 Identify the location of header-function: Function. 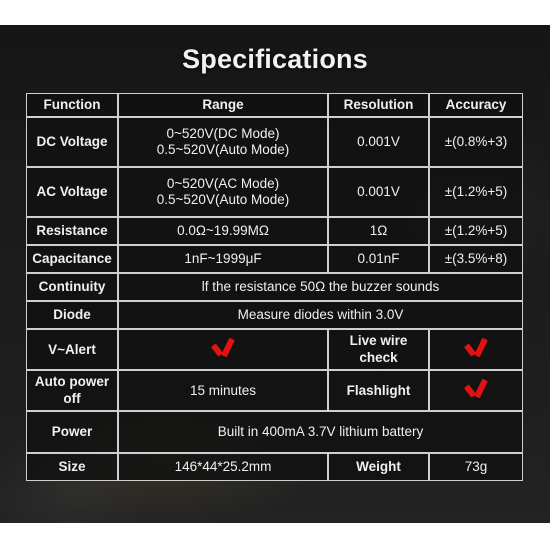
(72, 105).